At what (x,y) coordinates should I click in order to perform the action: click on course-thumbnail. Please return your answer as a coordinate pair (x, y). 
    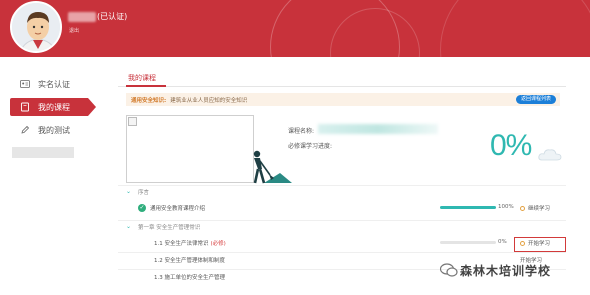
    Looking at the image, I should click on (190, 149).